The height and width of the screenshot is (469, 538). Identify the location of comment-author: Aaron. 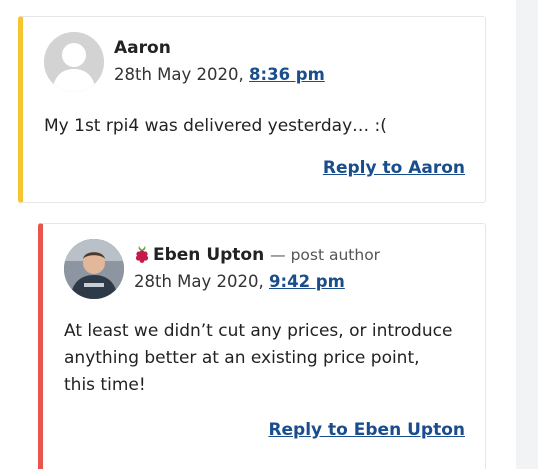
(142, 48).